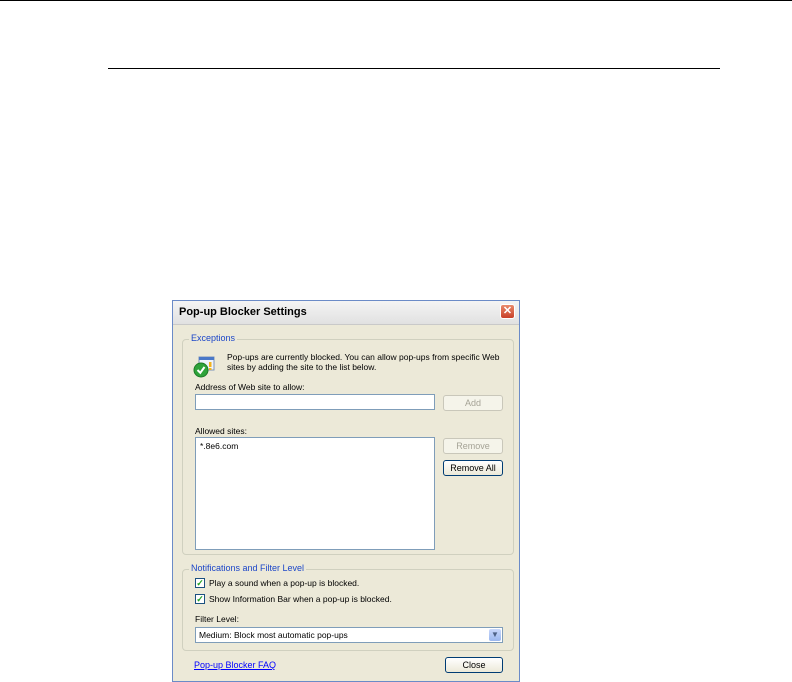 The width and height of the screenshot is (792, 682). I want to click on play-sound-checkbox: ✓, so click(200, 583).